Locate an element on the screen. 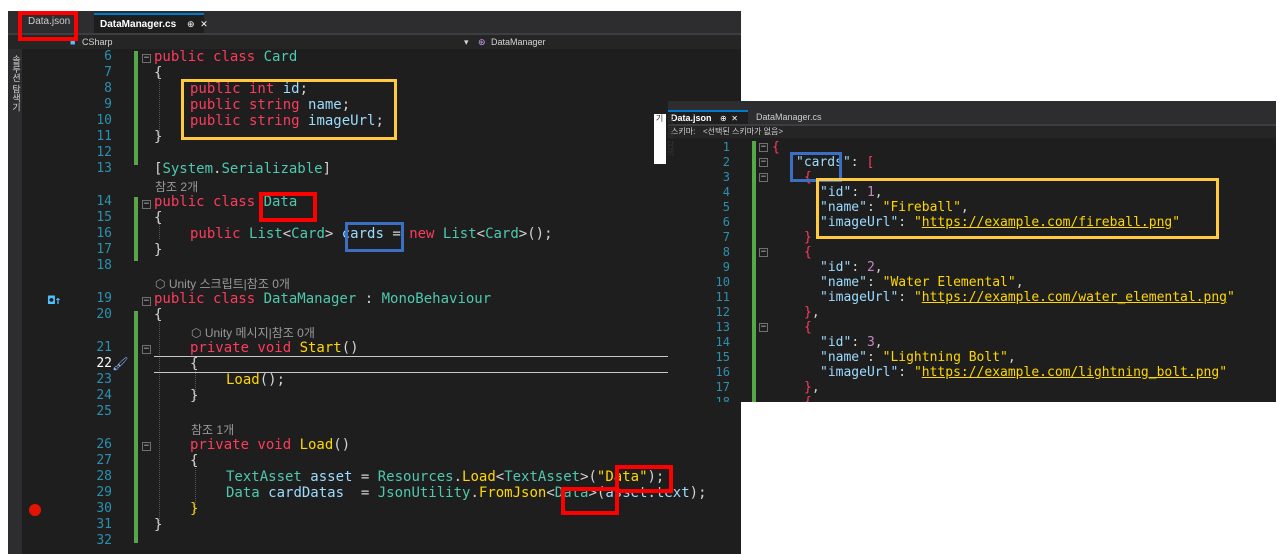 This screenshot has width=1283, height=554. line-number: 16 is located at coordinates (722, 372).